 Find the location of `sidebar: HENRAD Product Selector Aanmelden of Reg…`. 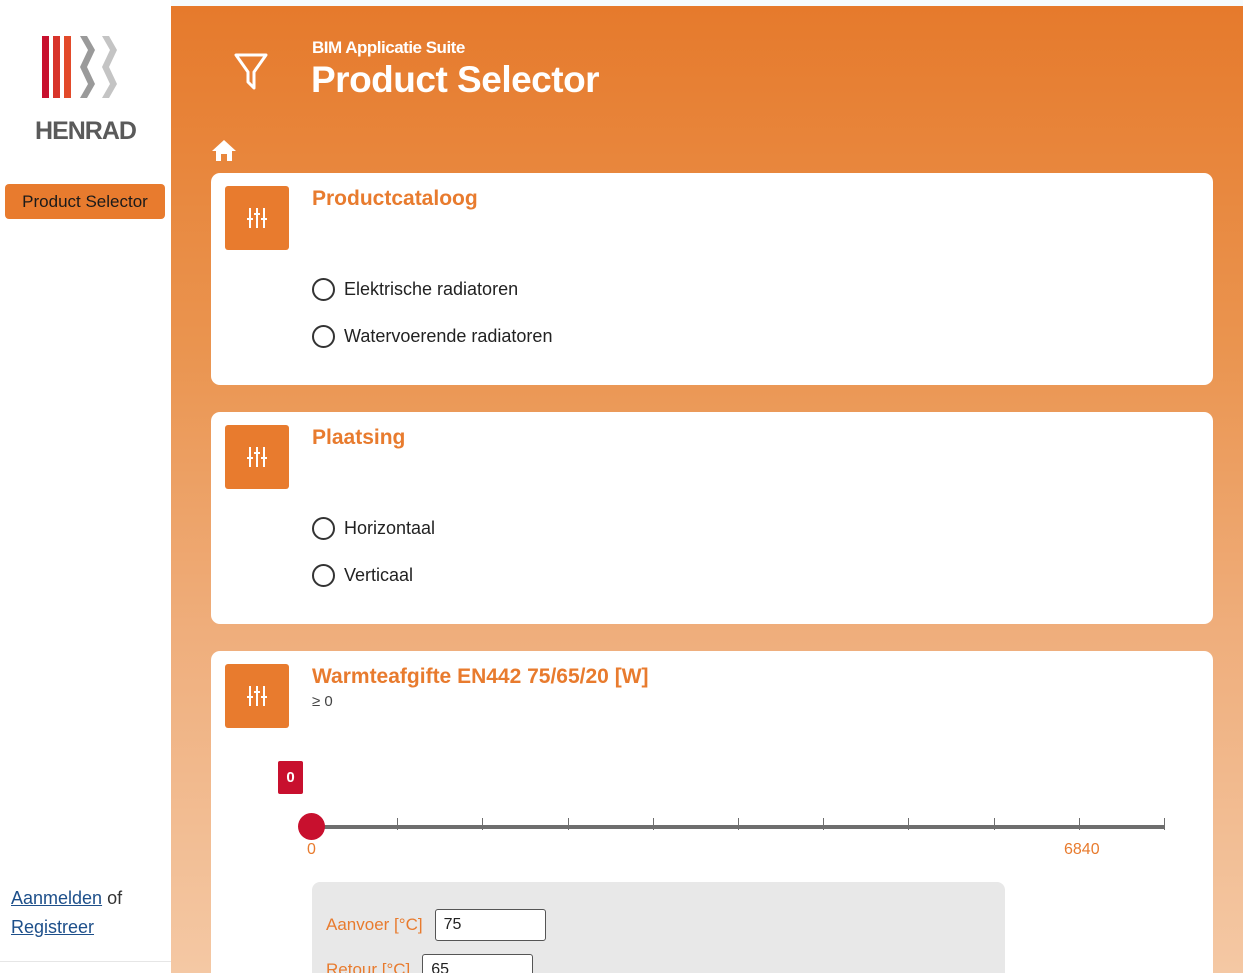

sidebar: HENRAD Product Selector Aanmelden of Reg… is located at coordinates (85, 486).